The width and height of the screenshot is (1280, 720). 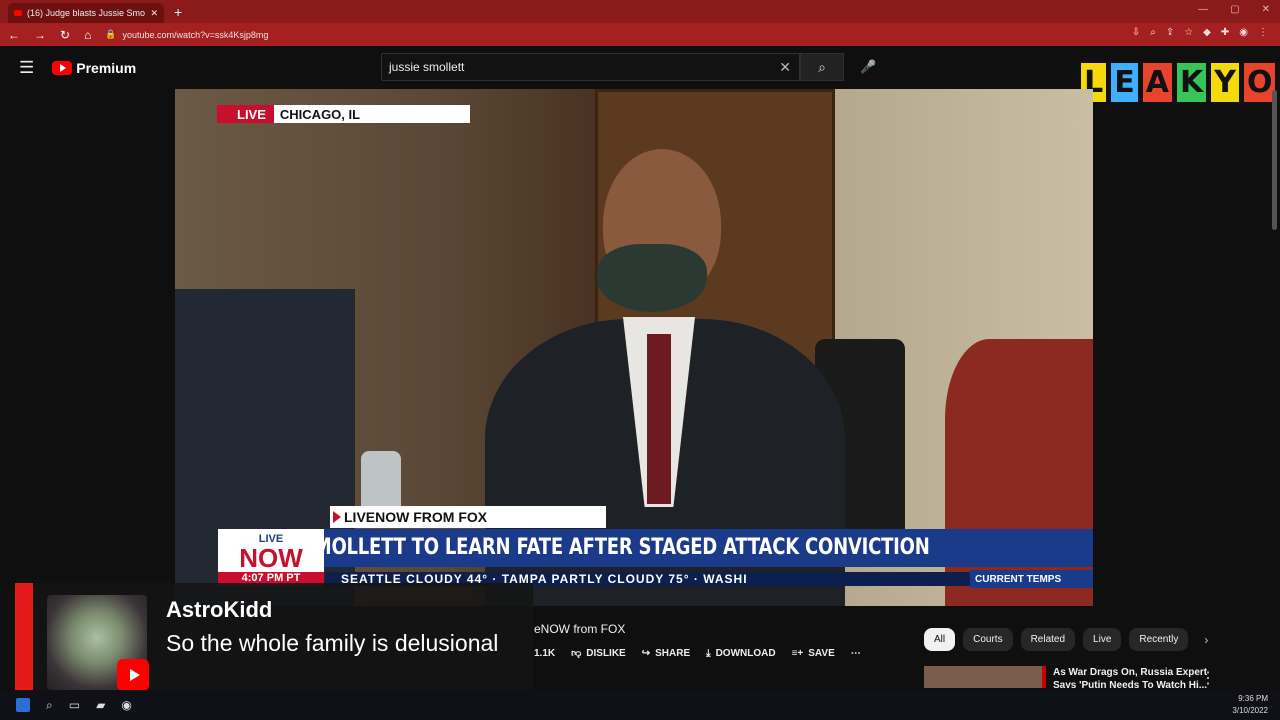 I want to click on extension-icon: ◆, so click(x=1207, y=32).